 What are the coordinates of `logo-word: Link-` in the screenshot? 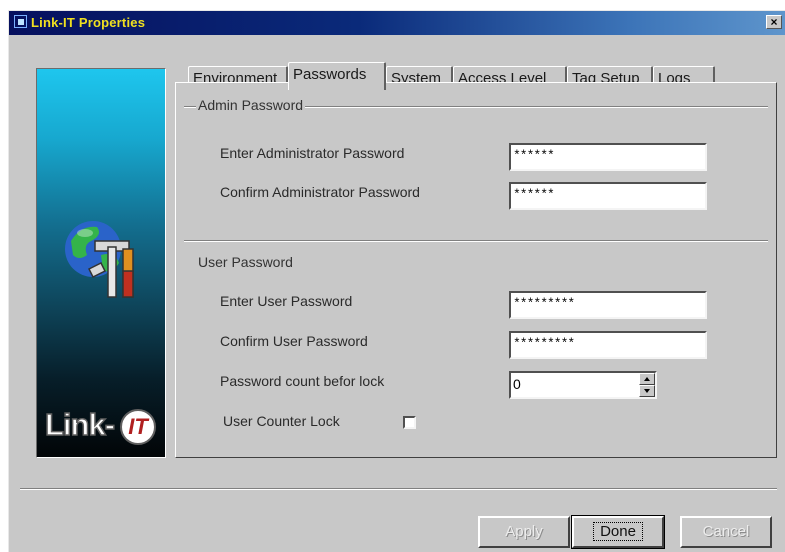 It's located at (80, 424).